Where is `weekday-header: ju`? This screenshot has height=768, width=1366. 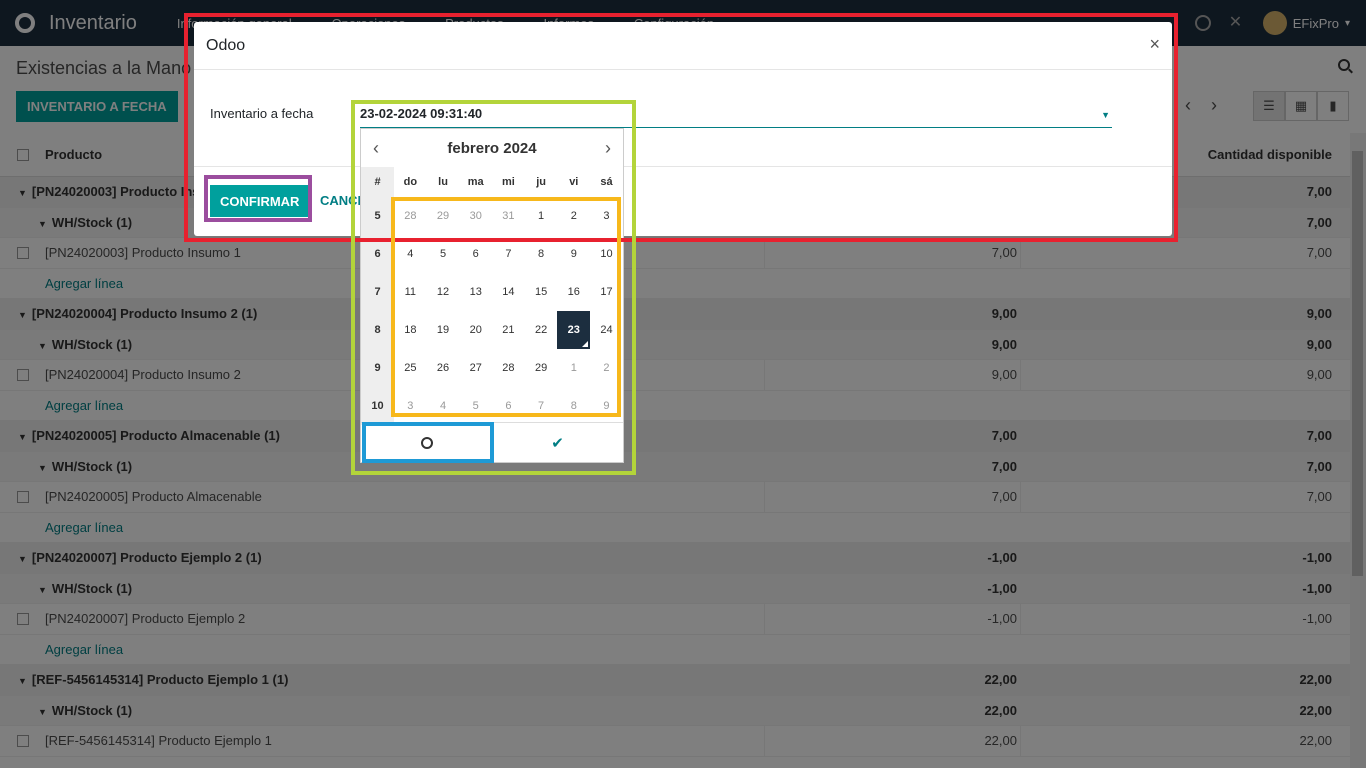 weekday-header: ju is located at coordinates (541, 182).